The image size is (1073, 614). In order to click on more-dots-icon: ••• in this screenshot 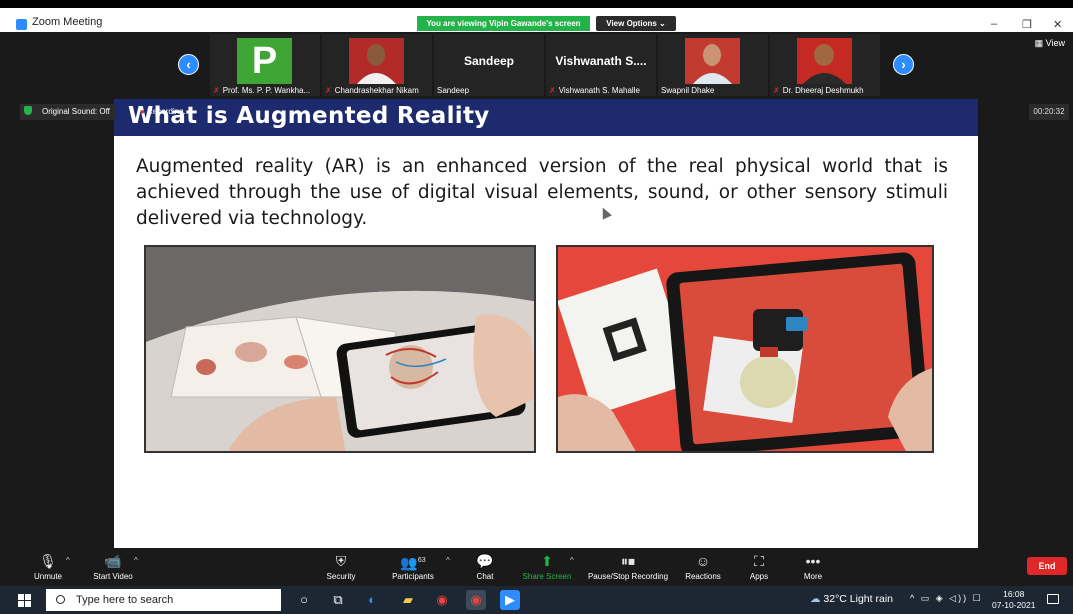, I will do `click(813, 561)`.